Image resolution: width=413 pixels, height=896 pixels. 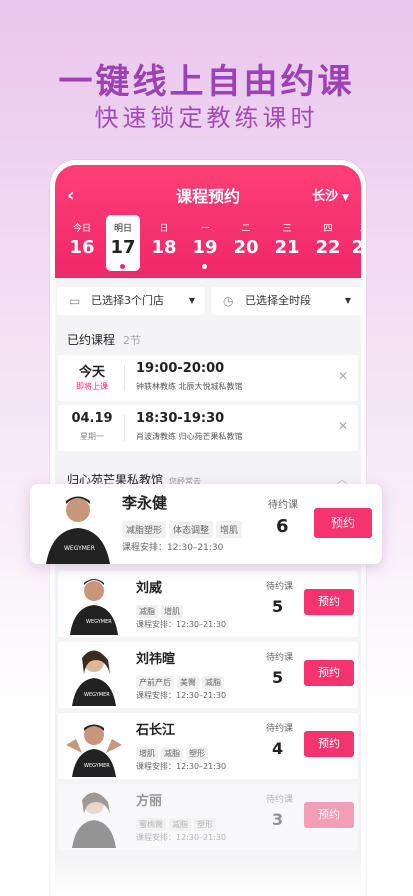 I want to click on store-filter-label: 已选择3个门店, so click(x=127, y=300).